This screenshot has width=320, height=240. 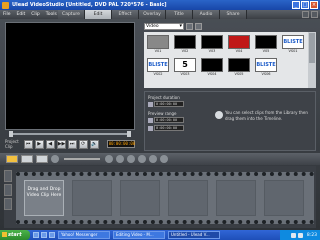 I want to click on trim-bar, so click(x=70, y=134).